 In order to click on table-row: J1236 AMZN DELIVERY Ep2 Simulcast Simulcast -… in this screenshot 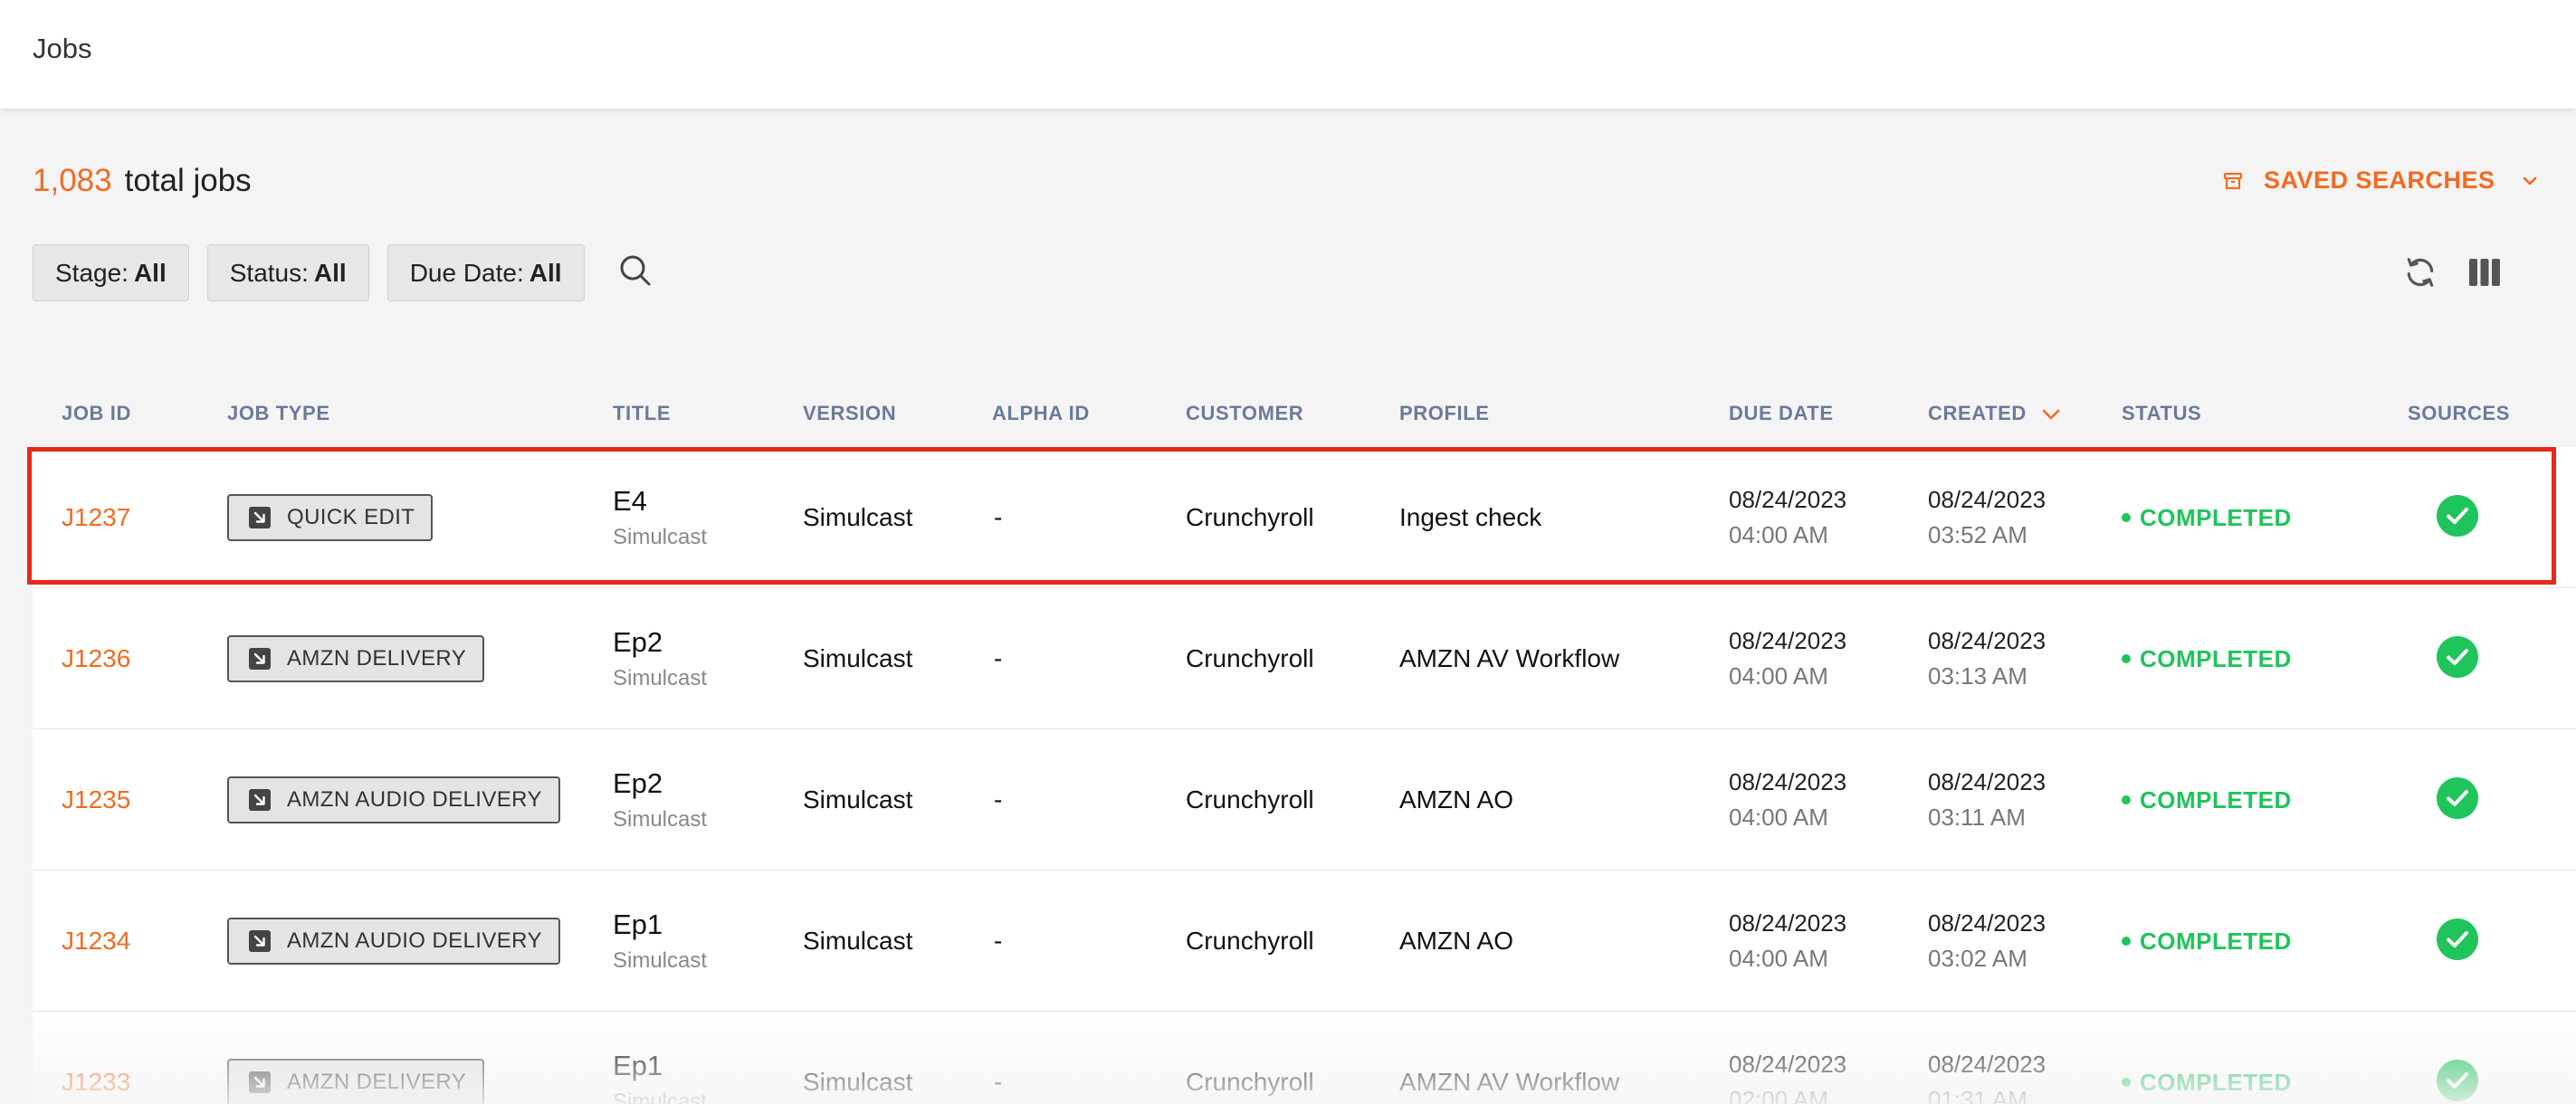, I will do `click(1304, 658)`.